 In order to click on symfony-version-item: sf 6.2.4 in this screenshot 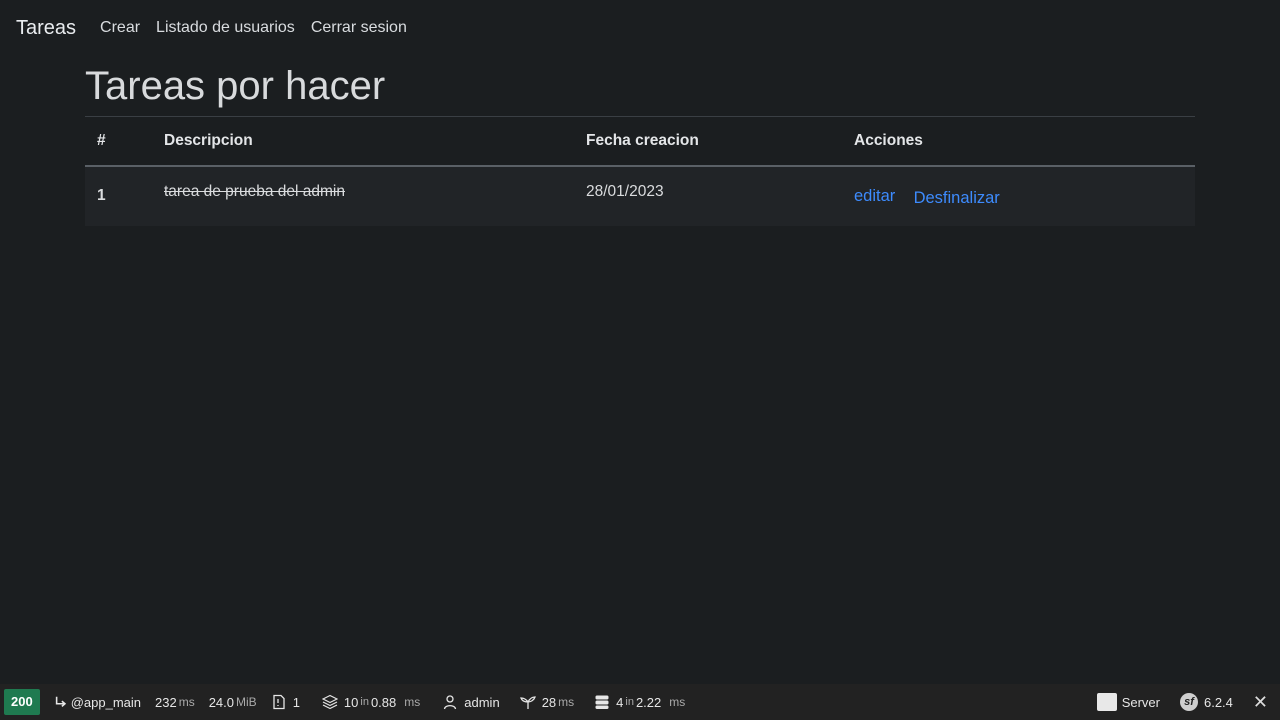, I will do `click(1206, 702)`.